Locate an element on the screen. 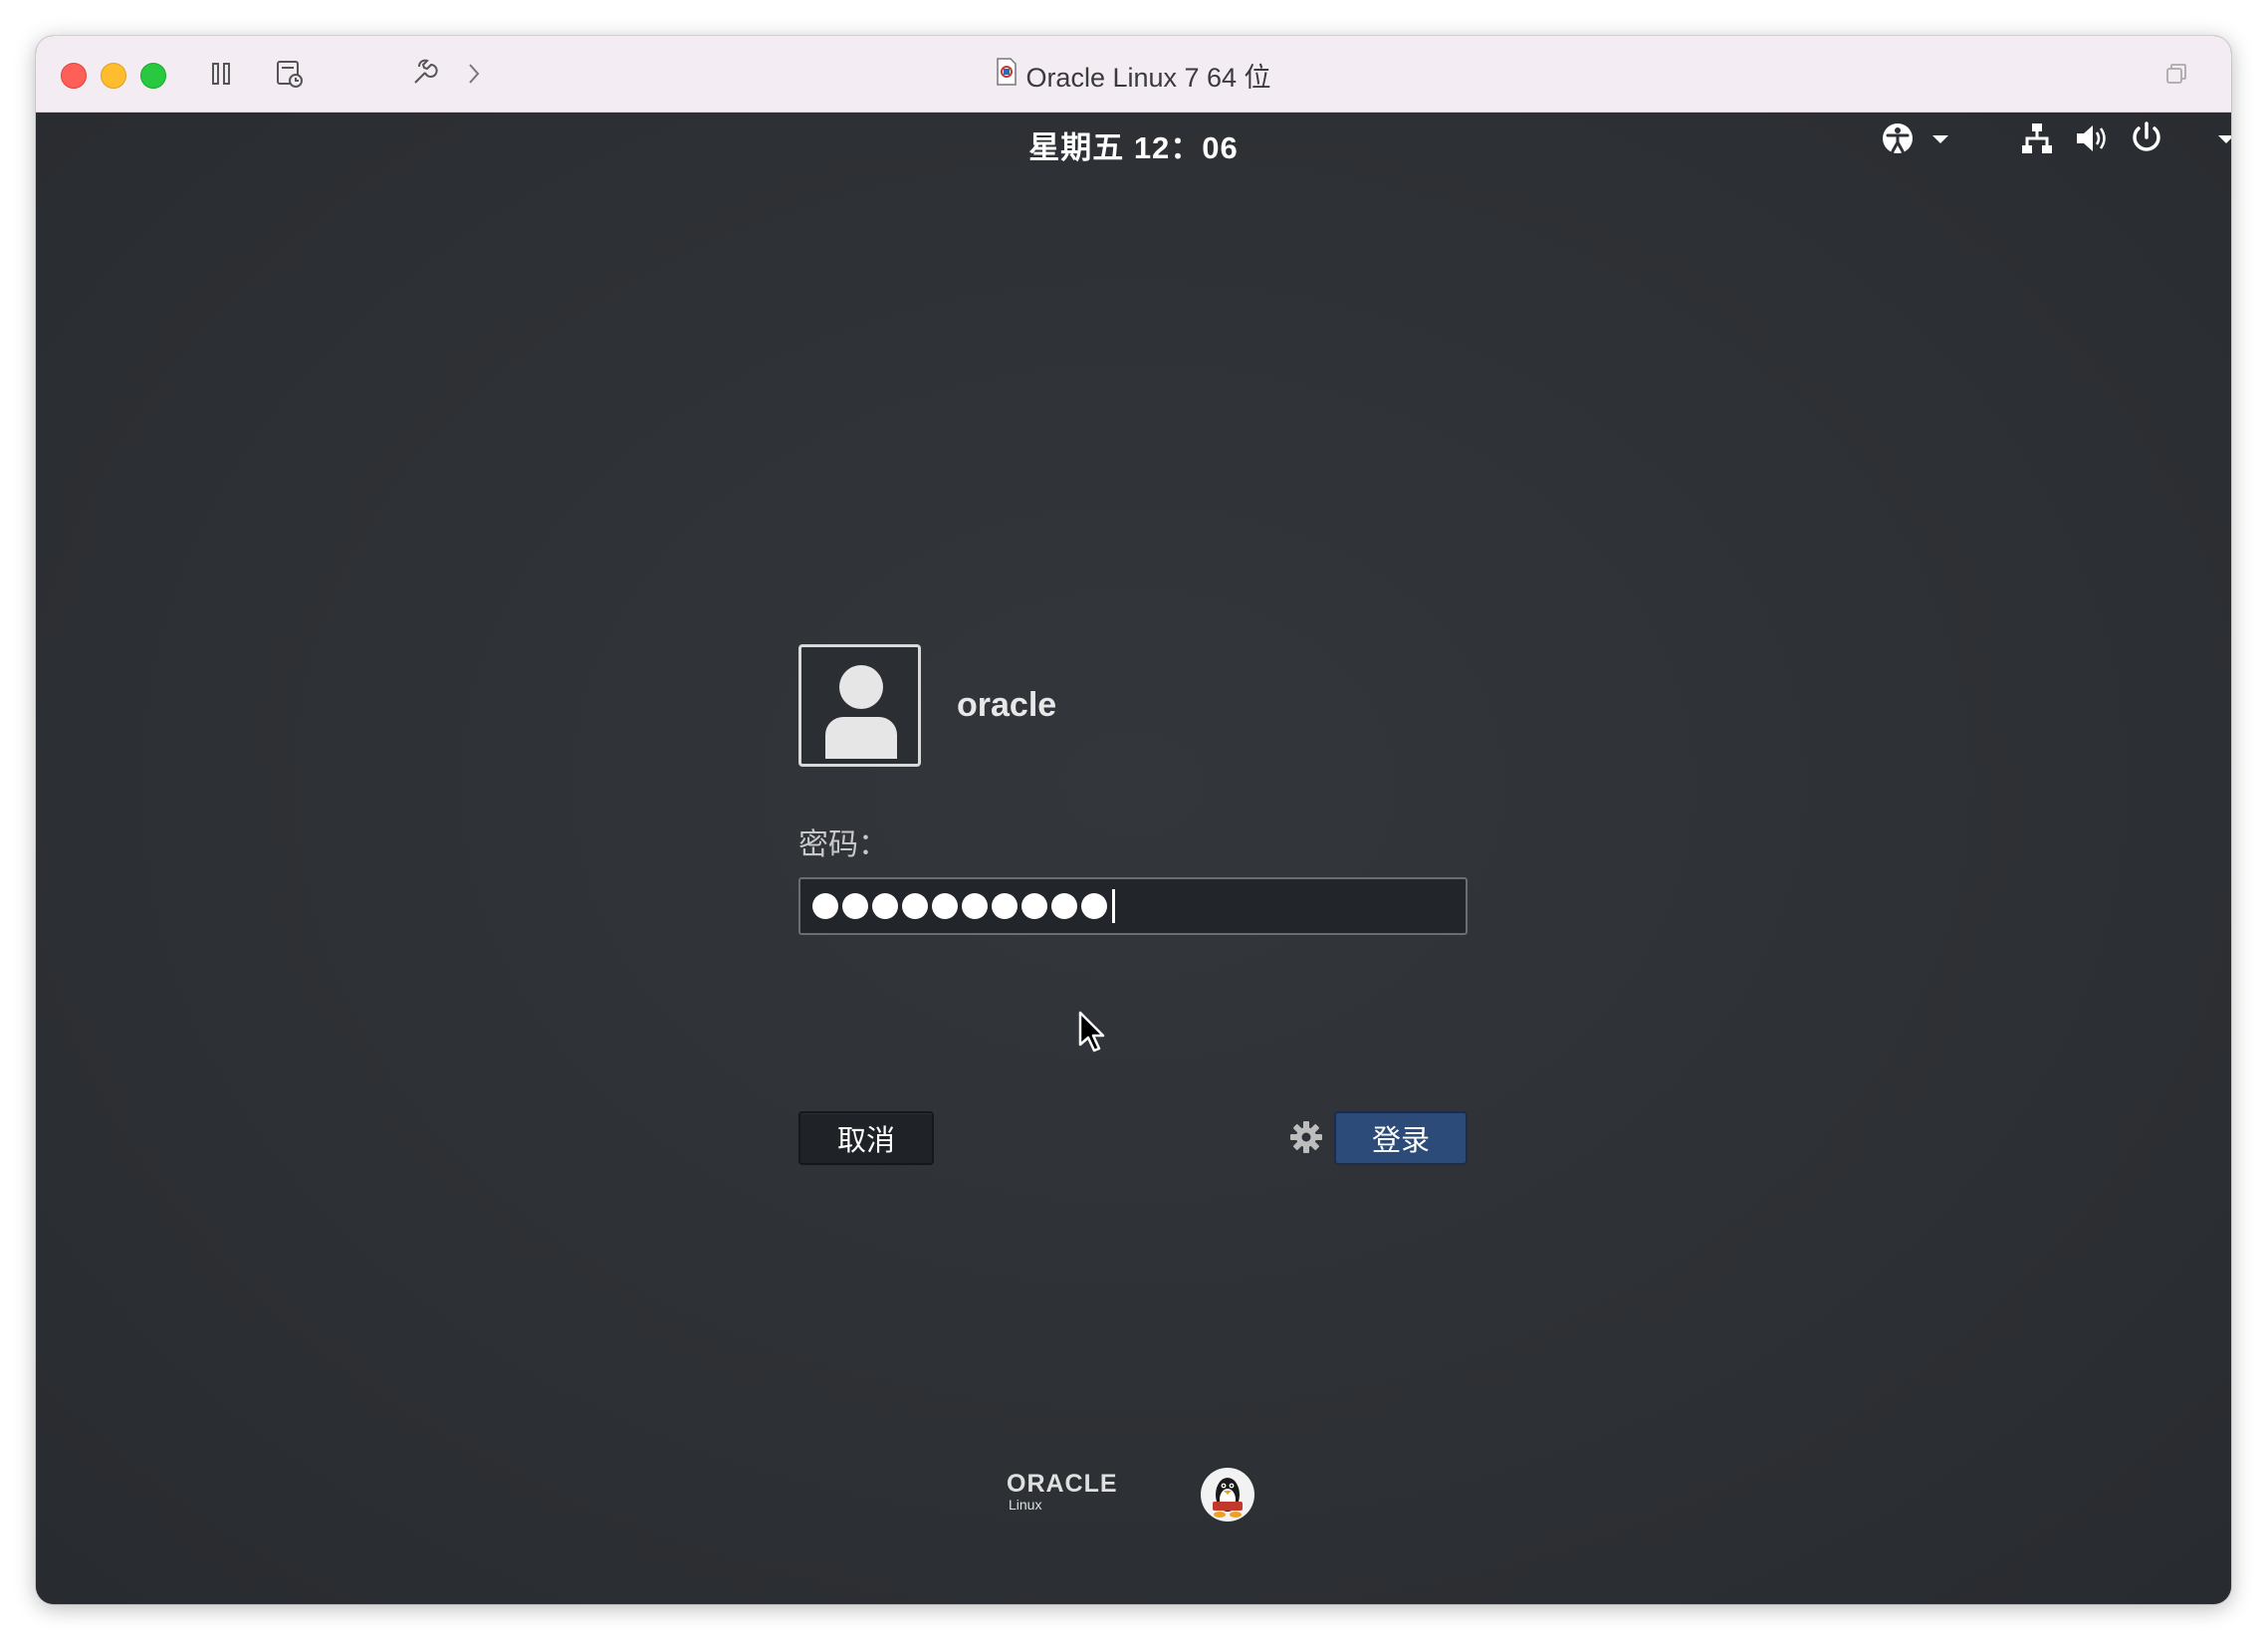 This screenshot has height=1641, width=2268. mouse-pointer-icon is located at coordinates (1093, 1035).